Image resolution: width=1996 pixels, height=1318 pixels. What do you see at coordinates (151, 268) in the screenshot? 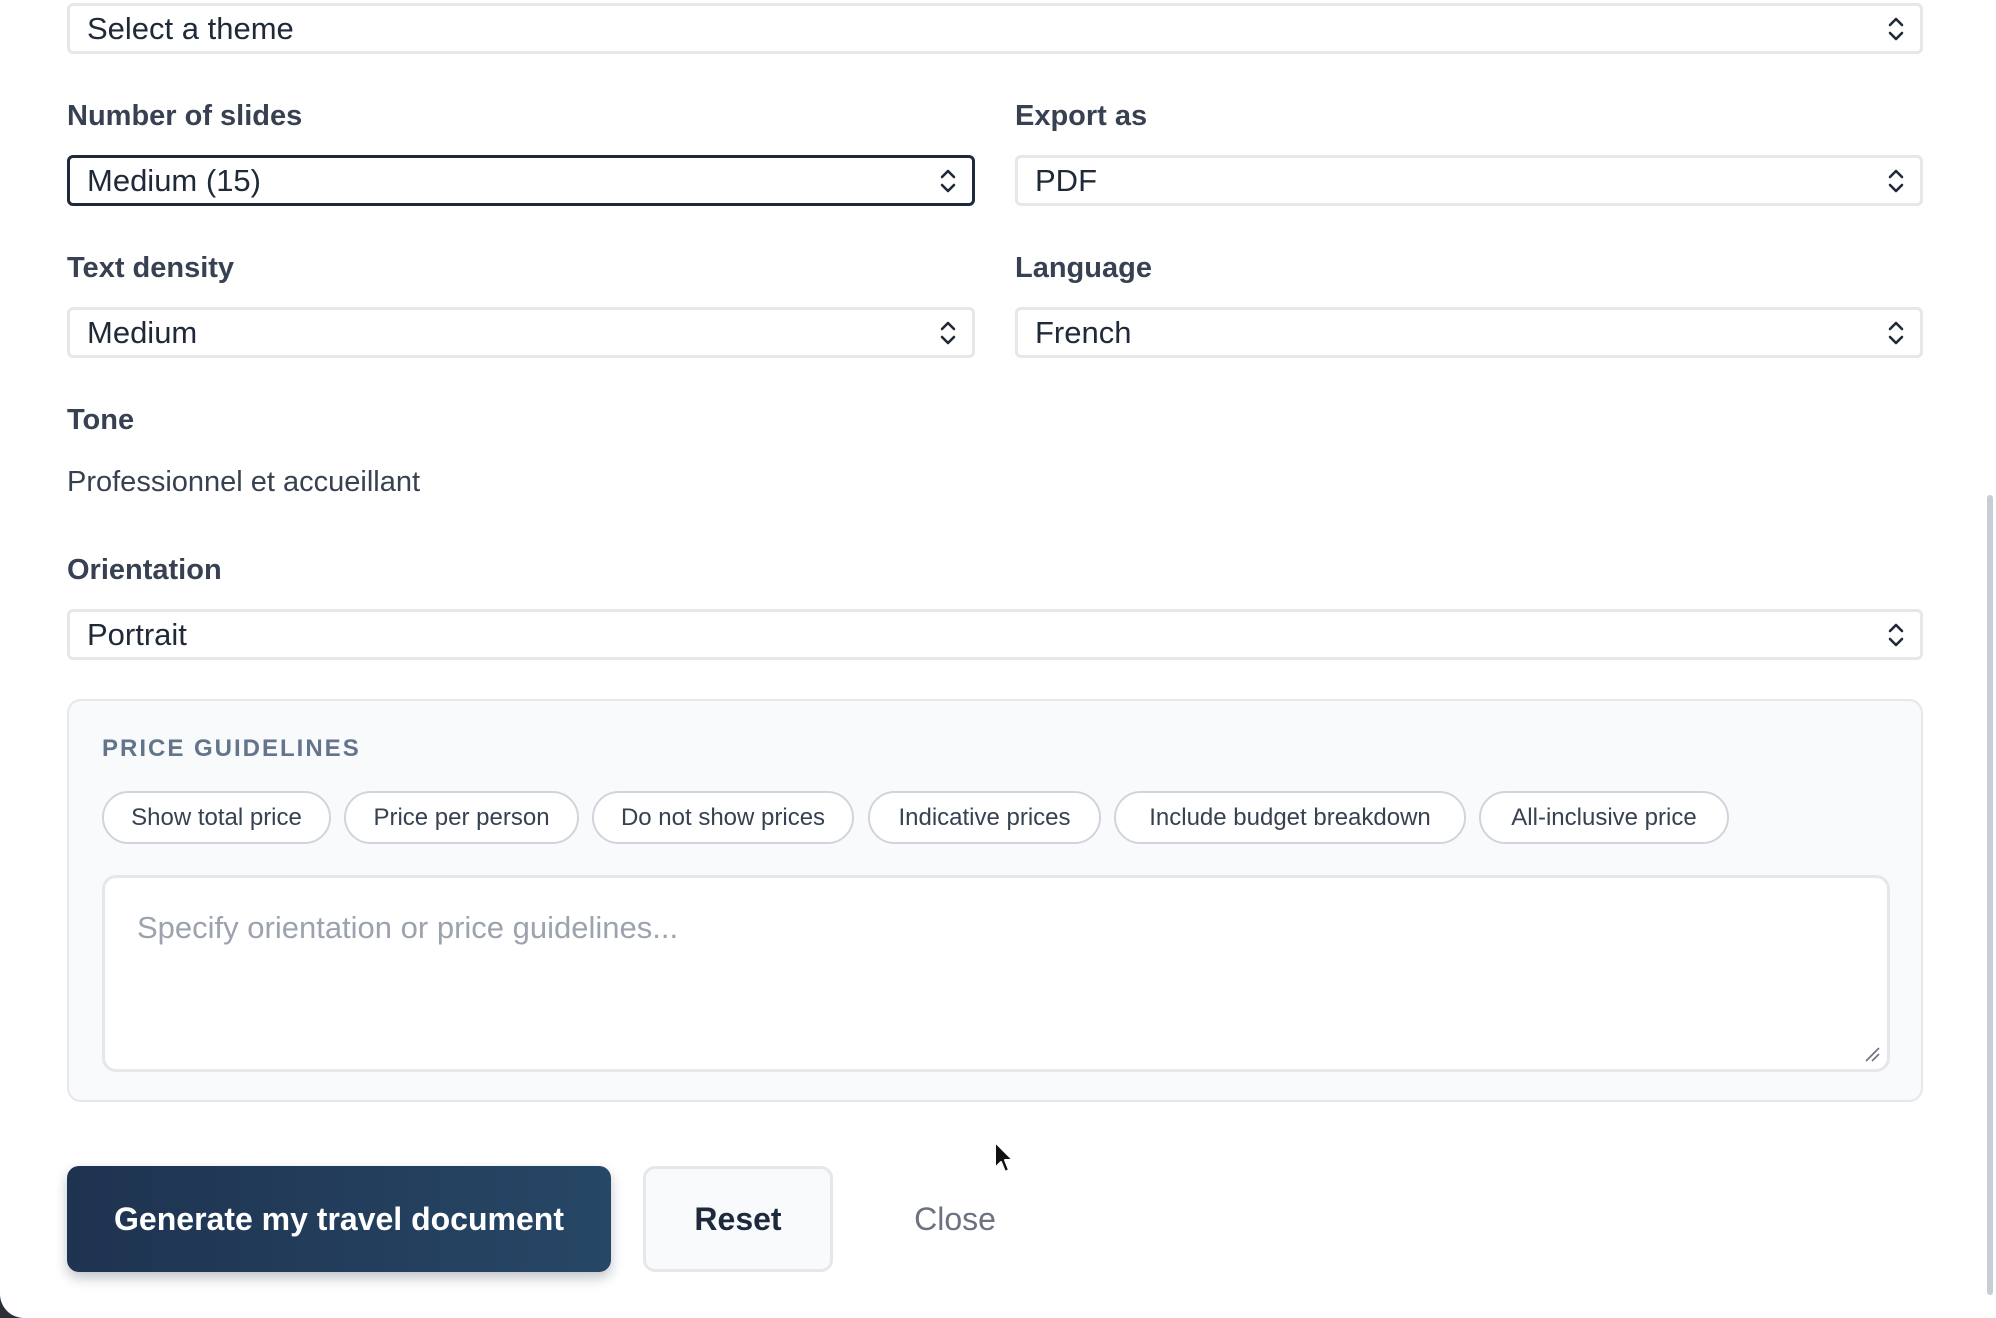
I see `density-label: Text density` at bounding box center [151, 268].